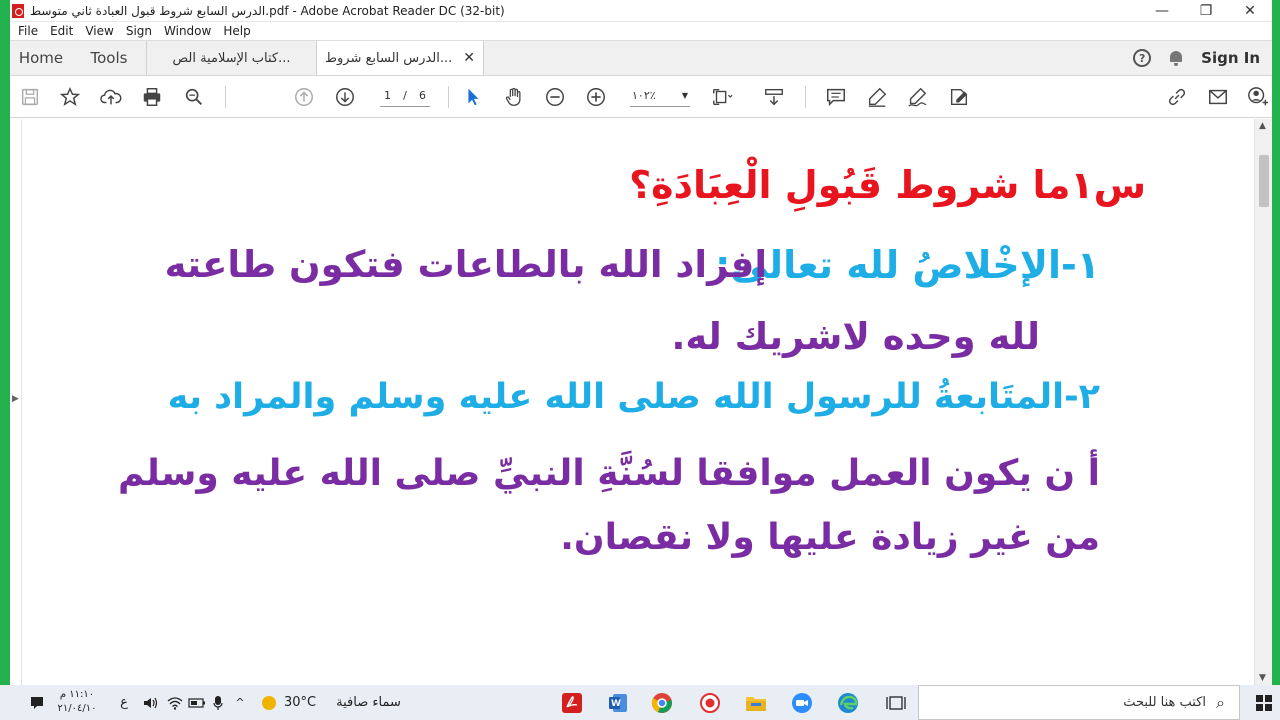 The height and width of the screenshot is (720, 1280). What do you see at coordinates (848, 702) in the screenshot?
I see `edge-taskbar-icon` at bounding box center [848, 702].